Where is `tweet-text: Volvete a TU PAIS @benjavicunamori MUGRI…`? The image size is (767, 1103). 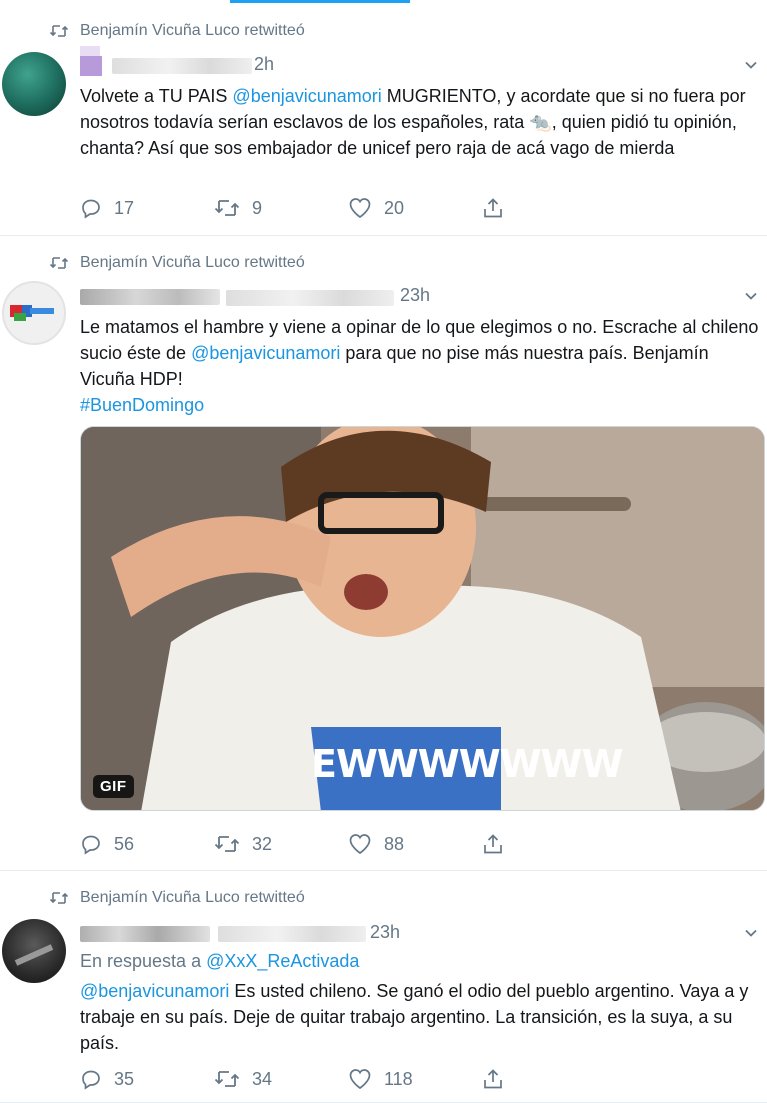
tweet-text: Volvete a TU PAIS @benjavicunamori MUGRI… is located at coordinates (420, 122).